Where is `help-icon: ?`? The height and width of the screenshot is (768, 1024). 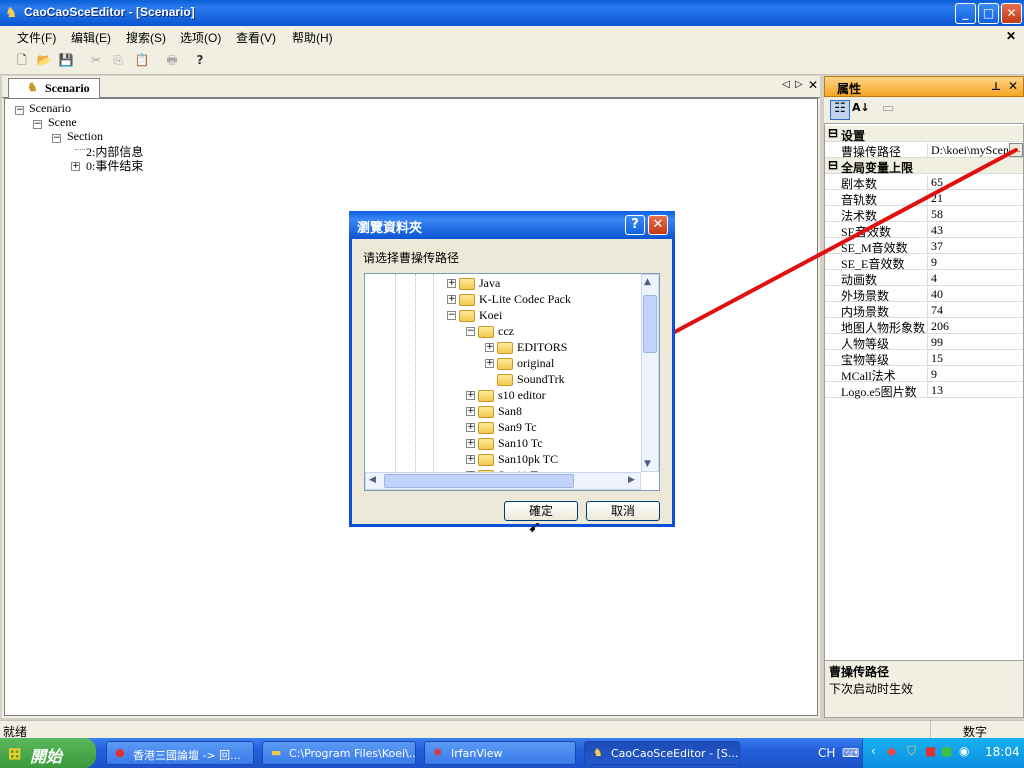
help-icon: ? is located at coordinates (635, 225).